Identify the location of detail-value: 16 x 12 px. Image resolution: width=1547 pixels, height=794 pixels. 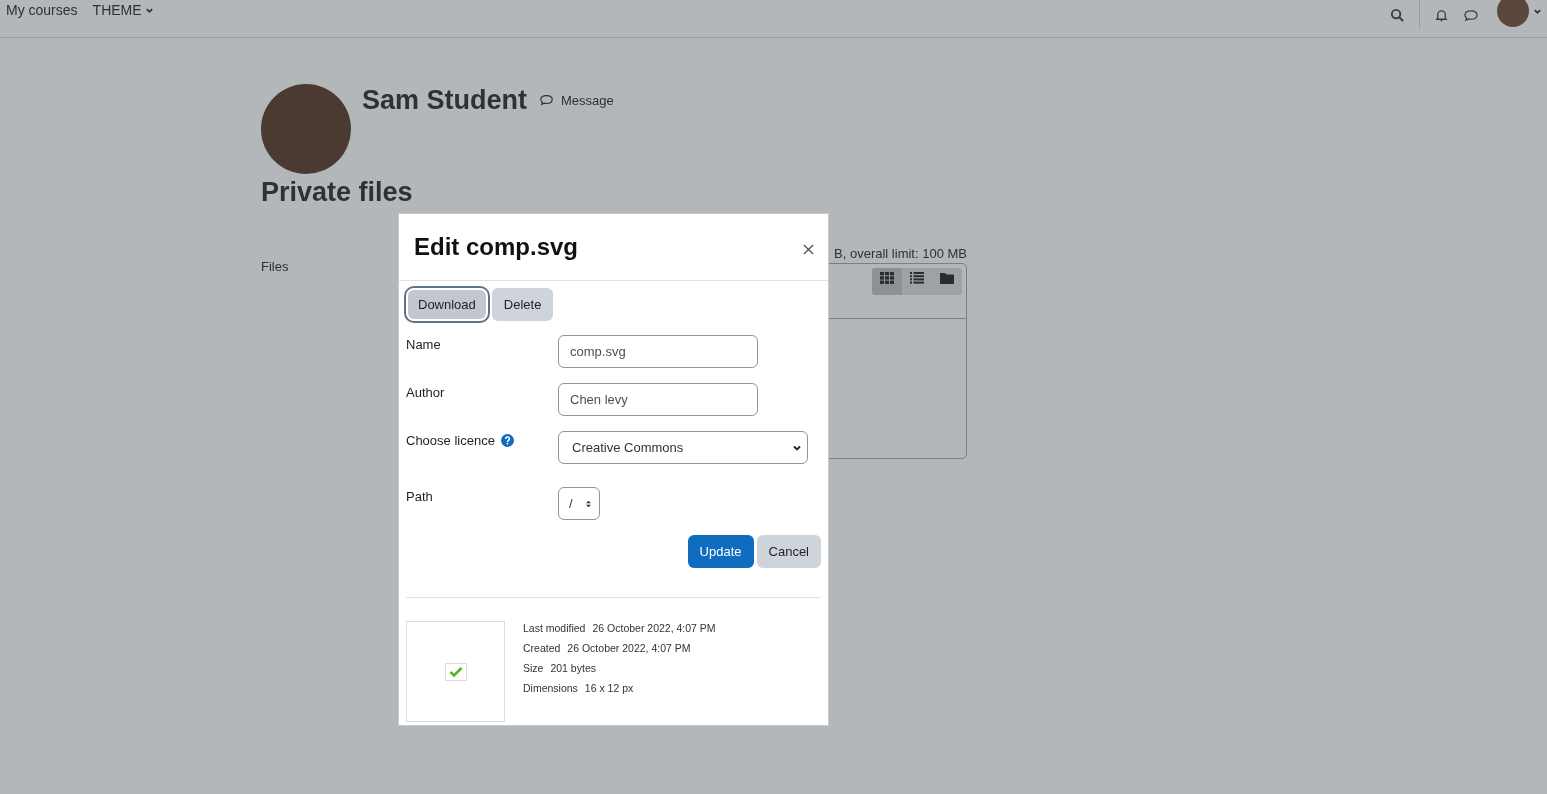
(609, 688).